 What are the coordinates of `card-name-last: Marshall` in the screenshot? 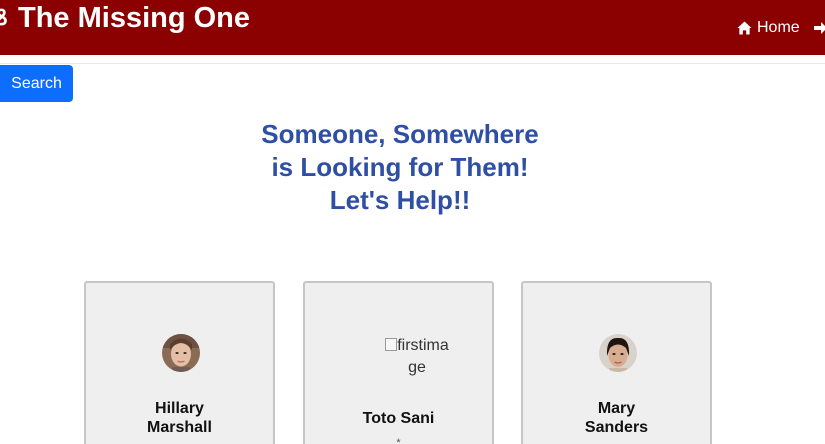 It's located at (179, 427).